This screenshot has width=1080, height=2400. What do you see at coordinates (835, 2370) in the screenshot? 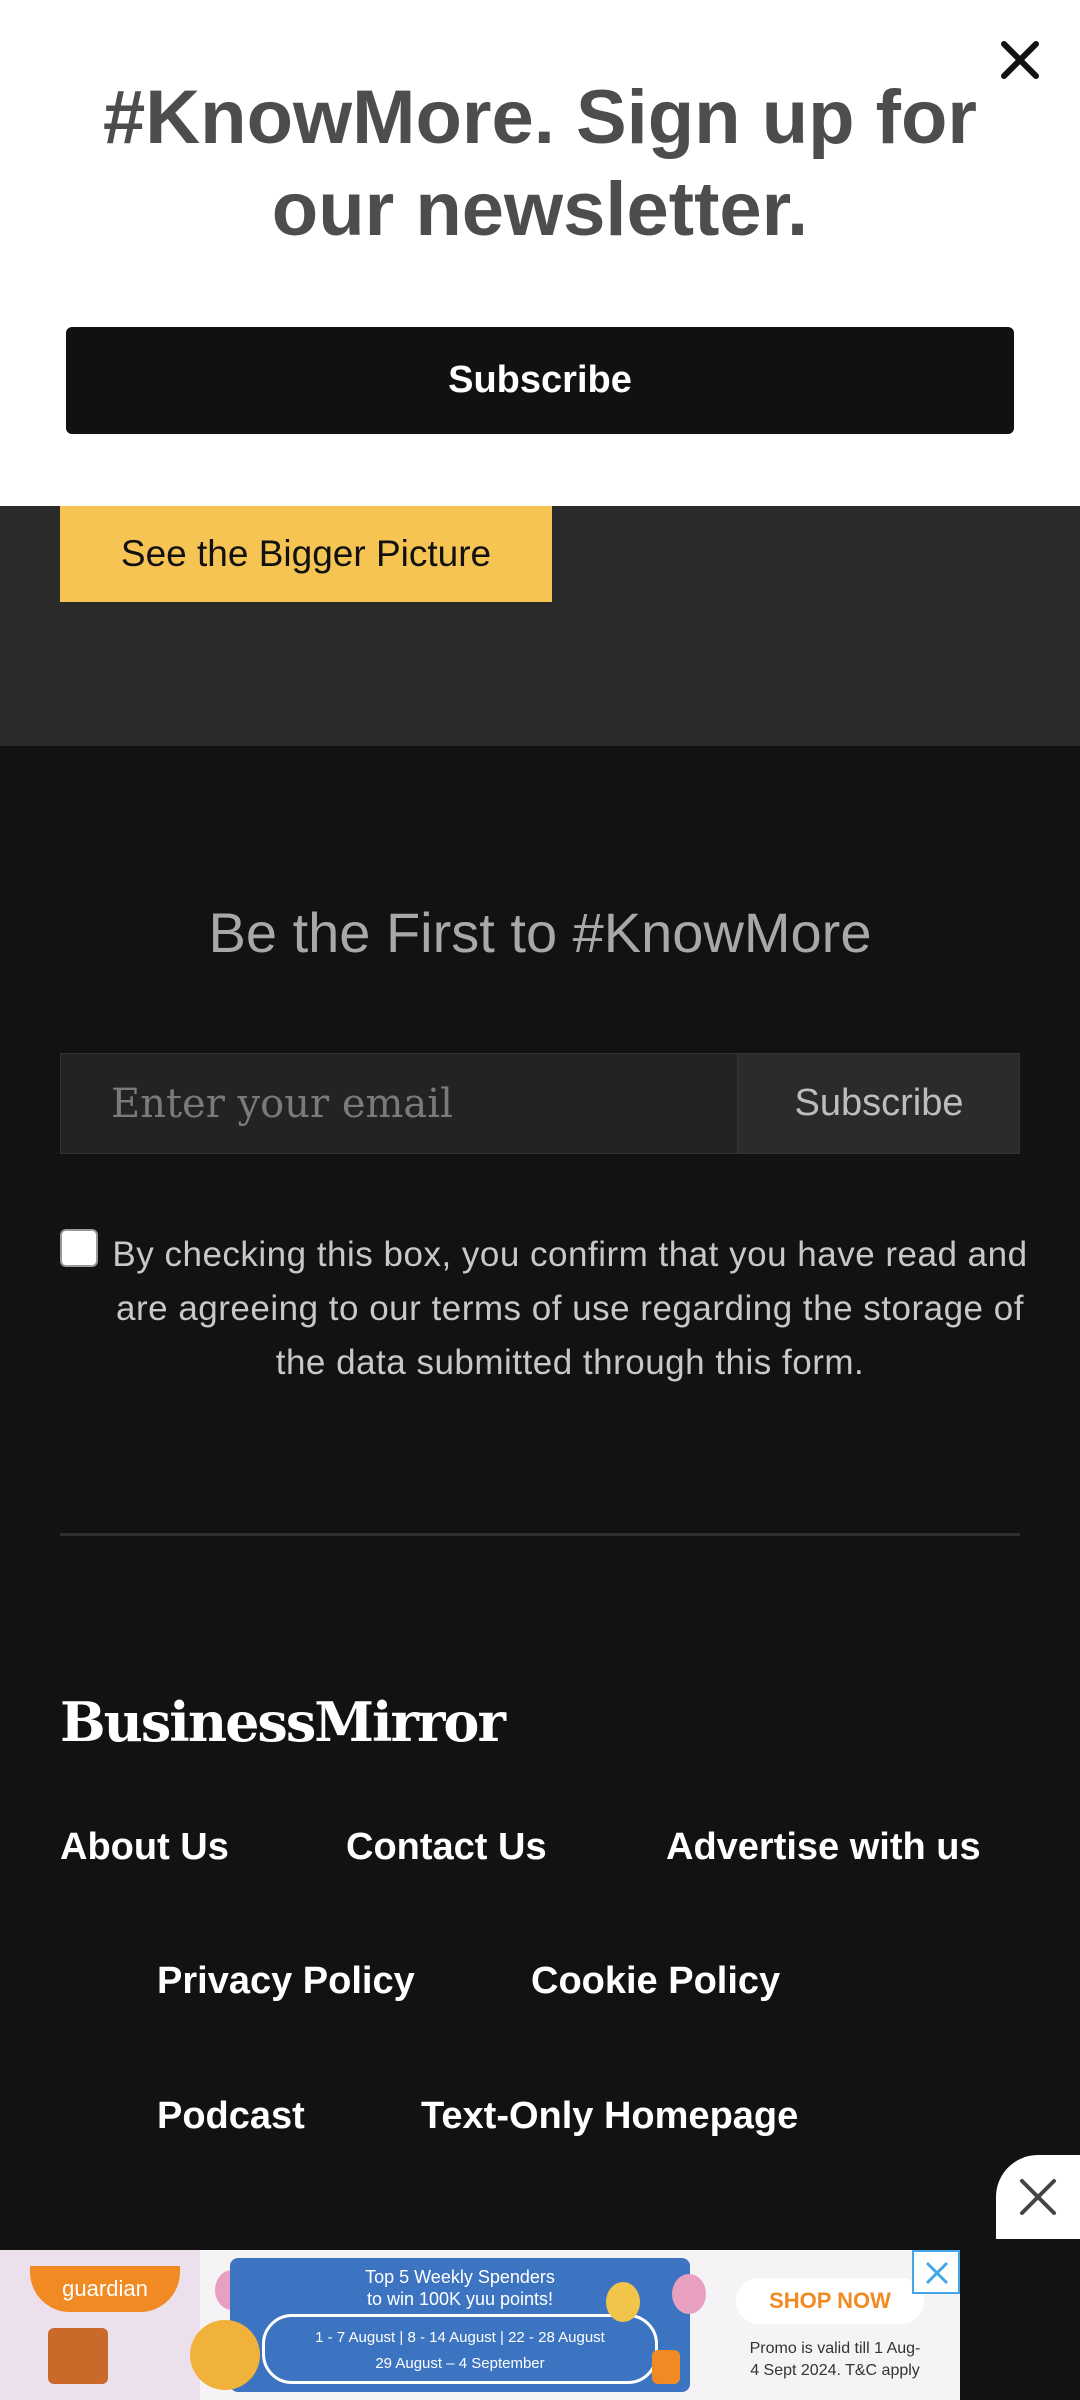
I see `ad-promo-line-2: 4 Sept 2024. T&C apply` at bounding box center [835, 2370].